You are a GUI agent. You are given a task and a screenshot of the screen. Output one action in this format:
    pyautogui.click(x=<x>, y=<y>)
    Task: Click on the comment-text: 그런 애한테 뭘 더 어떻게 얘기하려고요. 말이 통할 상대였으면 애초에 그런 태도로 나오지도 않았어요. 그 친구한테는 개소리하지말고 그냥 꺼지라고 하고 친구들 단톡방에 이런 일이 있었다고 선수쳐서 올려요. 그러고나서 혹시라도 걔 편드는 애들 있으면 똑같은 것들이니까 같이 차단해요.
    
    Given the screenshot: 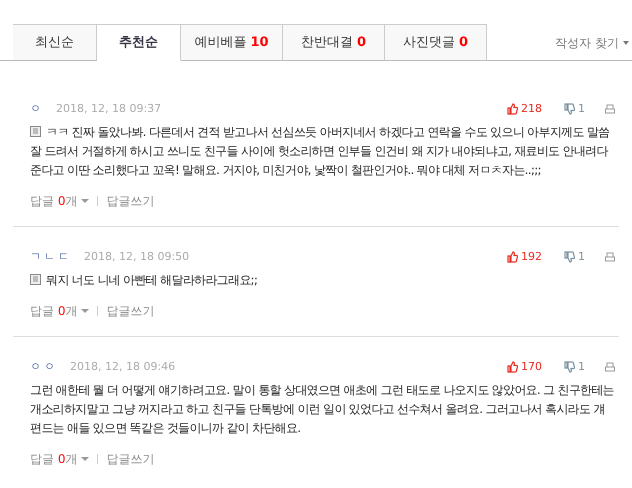 What is the action you would take?
    pyautogui.click(x=322, y=409)
    